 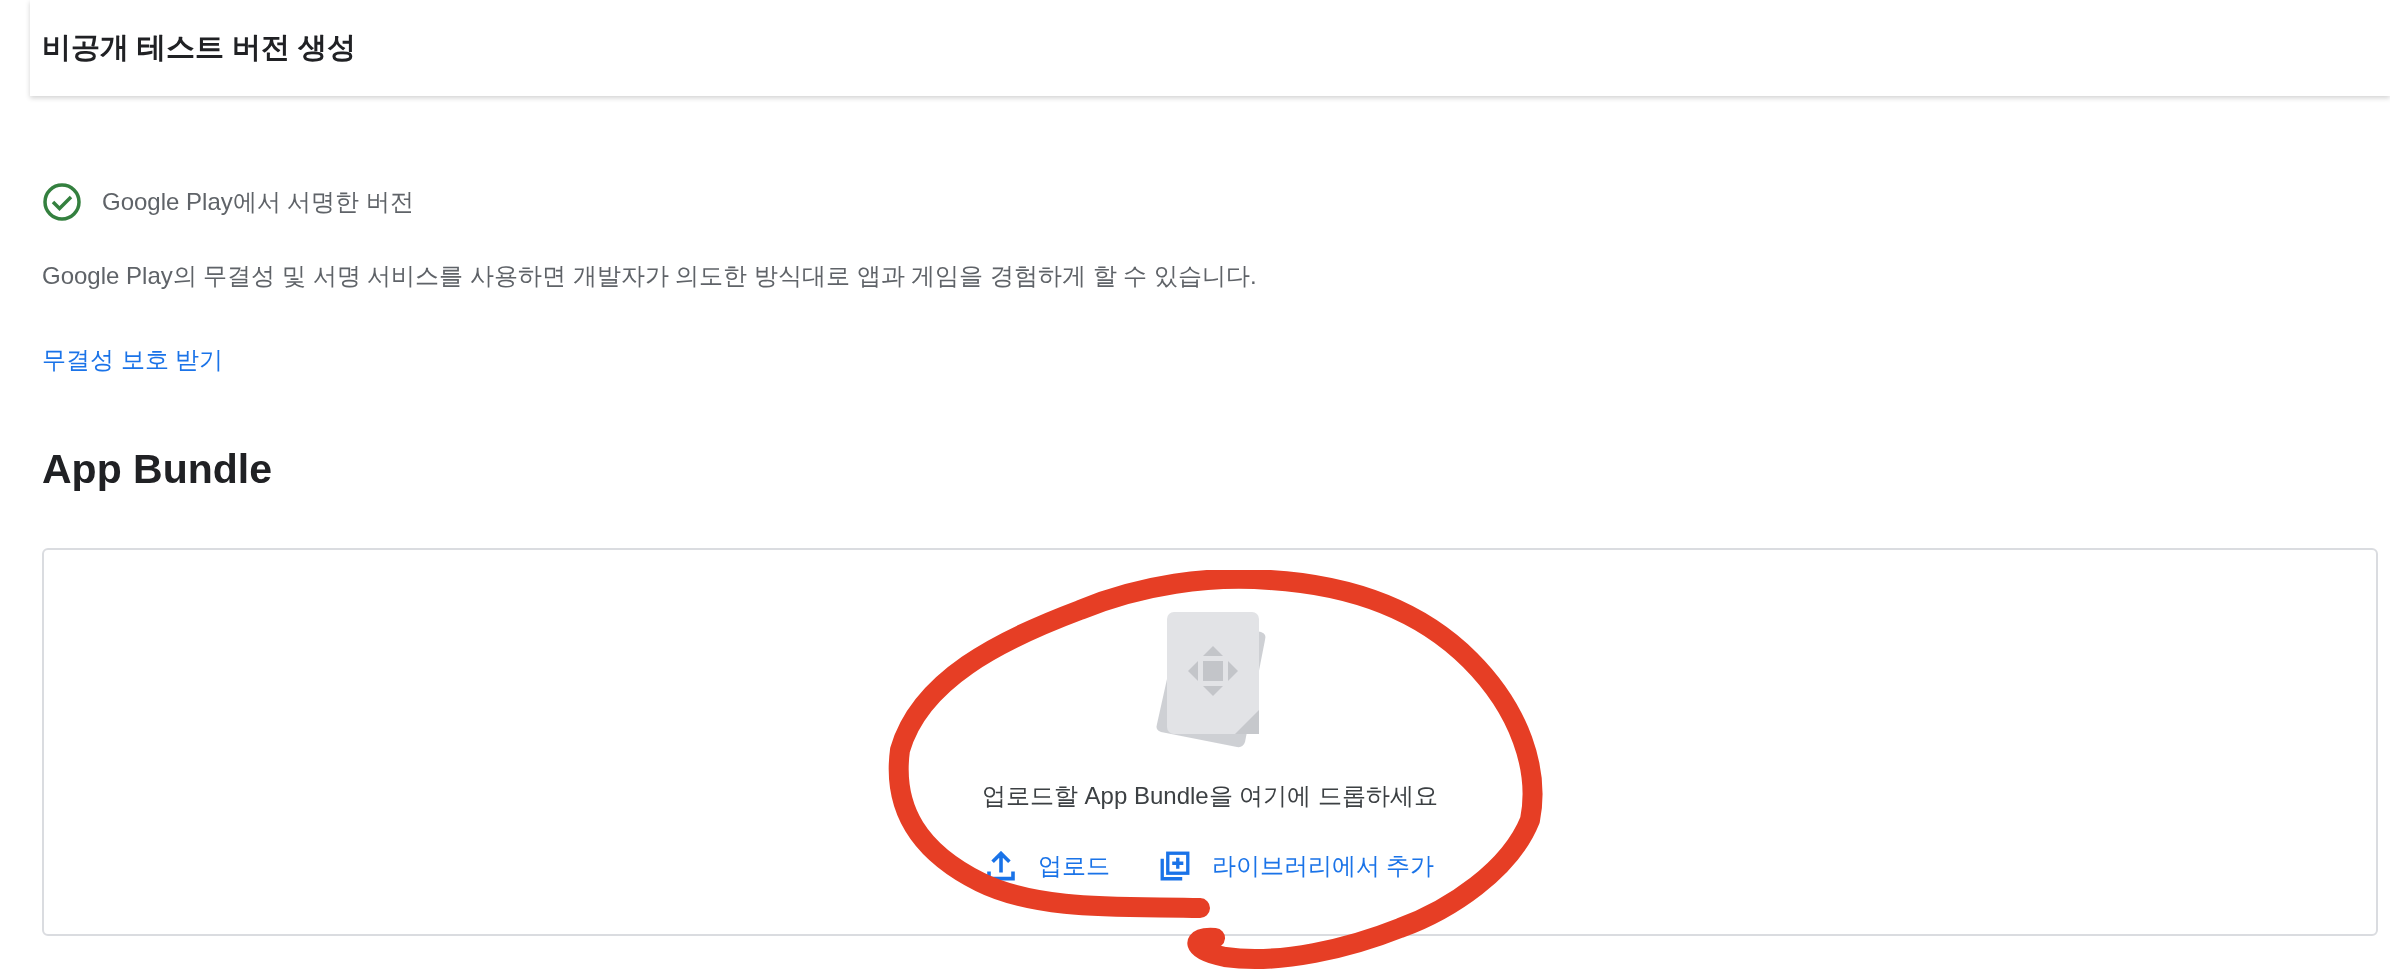 I want to click on add-to-library-icon, so click(x=1174, y=866).